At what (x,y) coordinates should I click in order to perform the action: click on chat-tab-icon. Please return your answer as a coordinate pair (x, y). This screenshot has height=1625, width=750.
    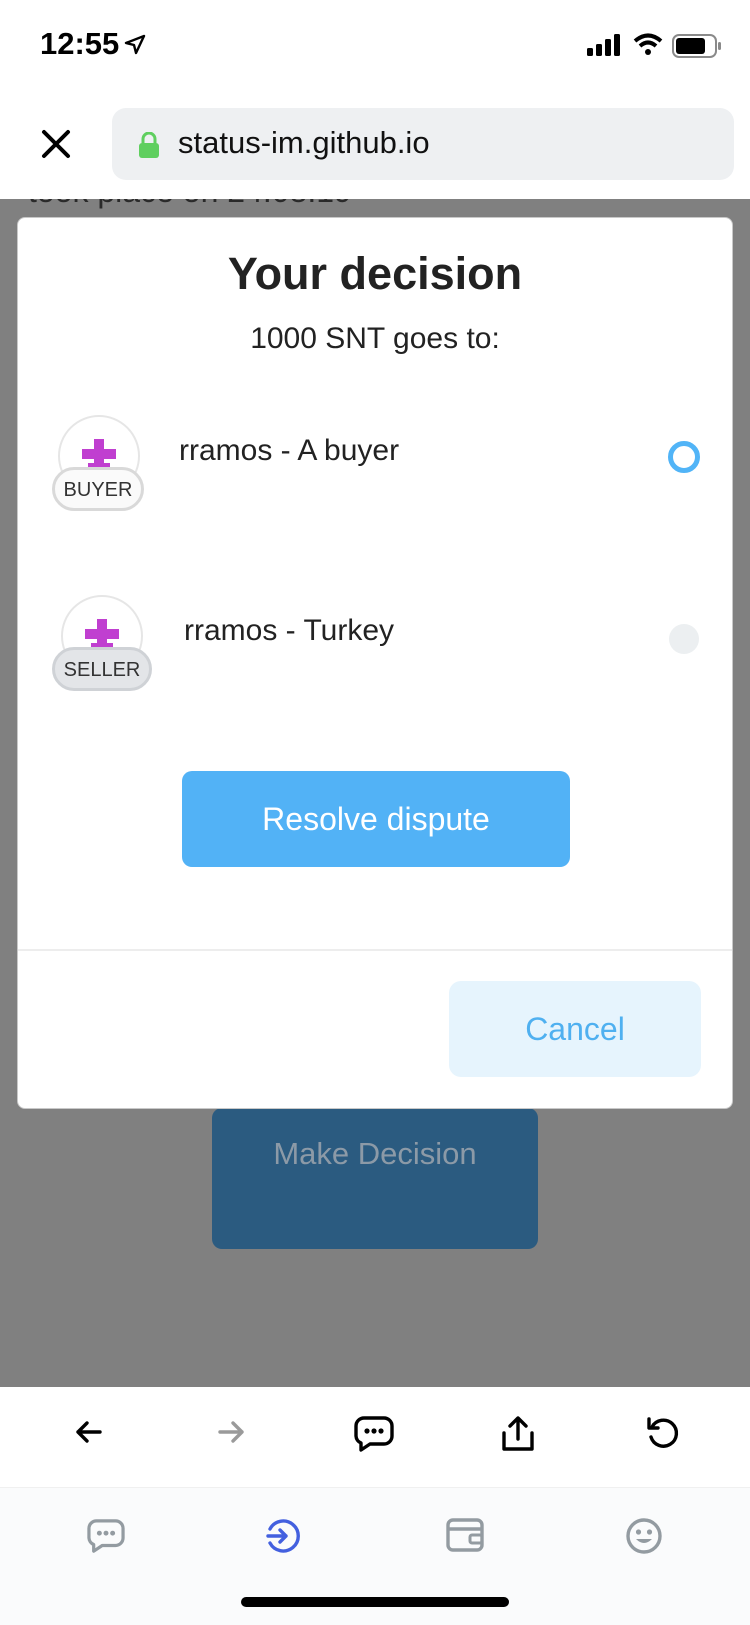
    Looking at the image, I should click on (106, 1536).